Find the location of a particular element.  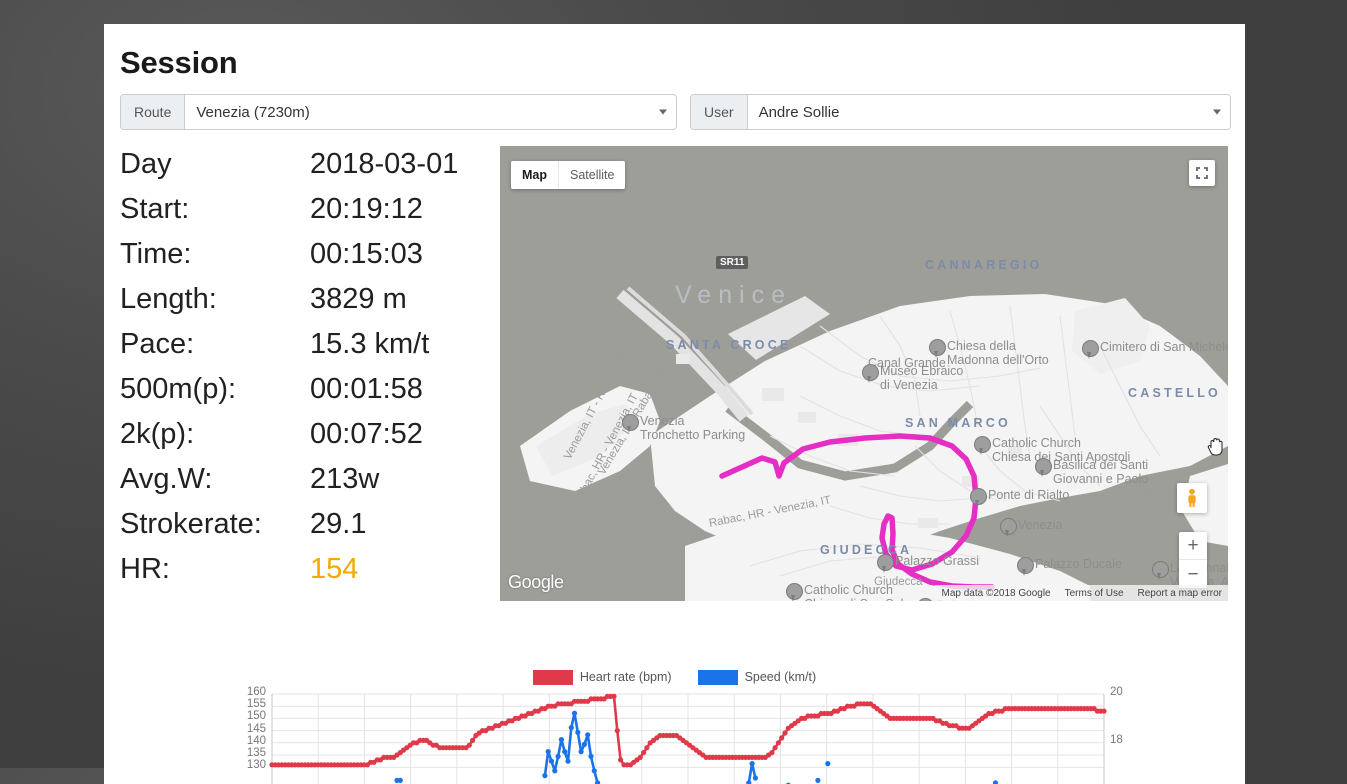

map-poi-marker: VeneziaTronchetto Parking is located at coordinates (629, 424).